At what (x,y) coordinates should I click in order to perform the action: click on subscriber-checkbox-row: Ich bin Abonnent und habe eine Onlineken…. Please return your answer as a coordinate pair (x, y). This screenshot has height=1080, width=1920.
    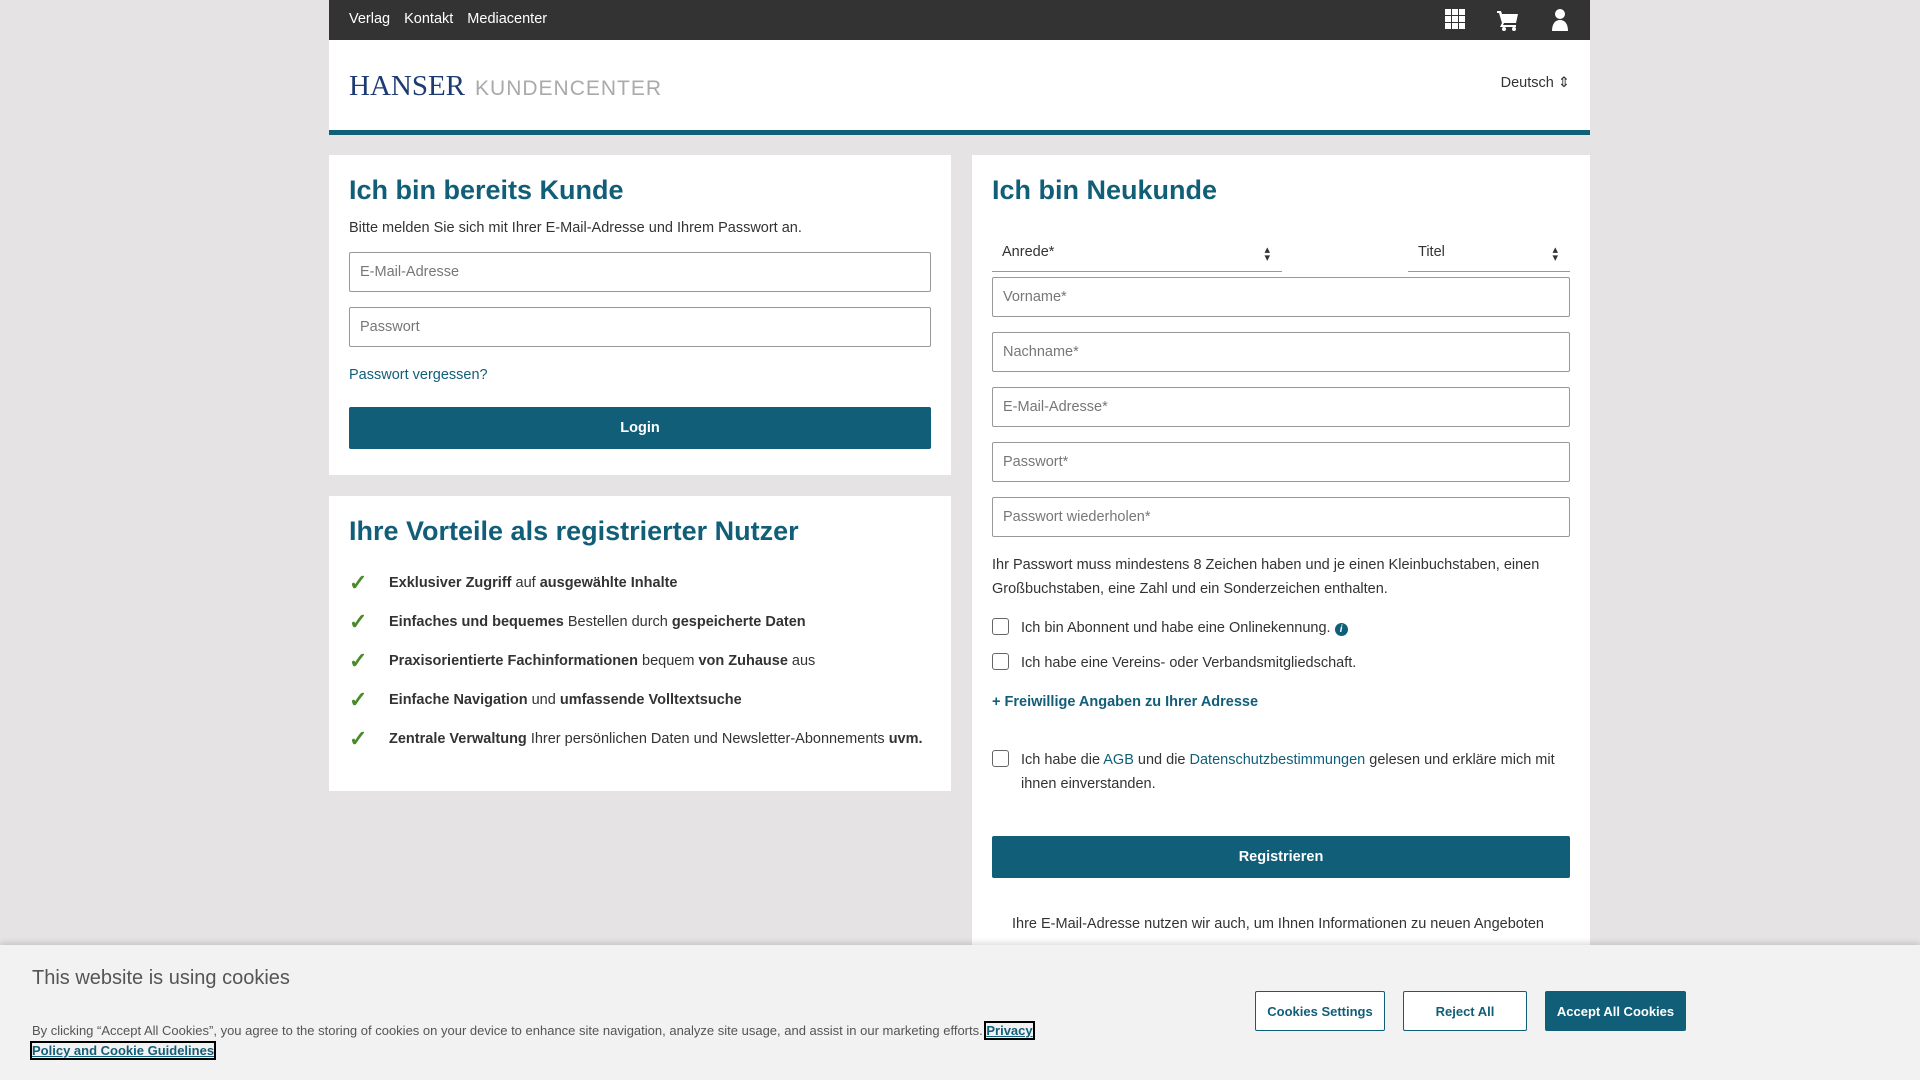
    Looking at the image, I should click on (1281, 628).